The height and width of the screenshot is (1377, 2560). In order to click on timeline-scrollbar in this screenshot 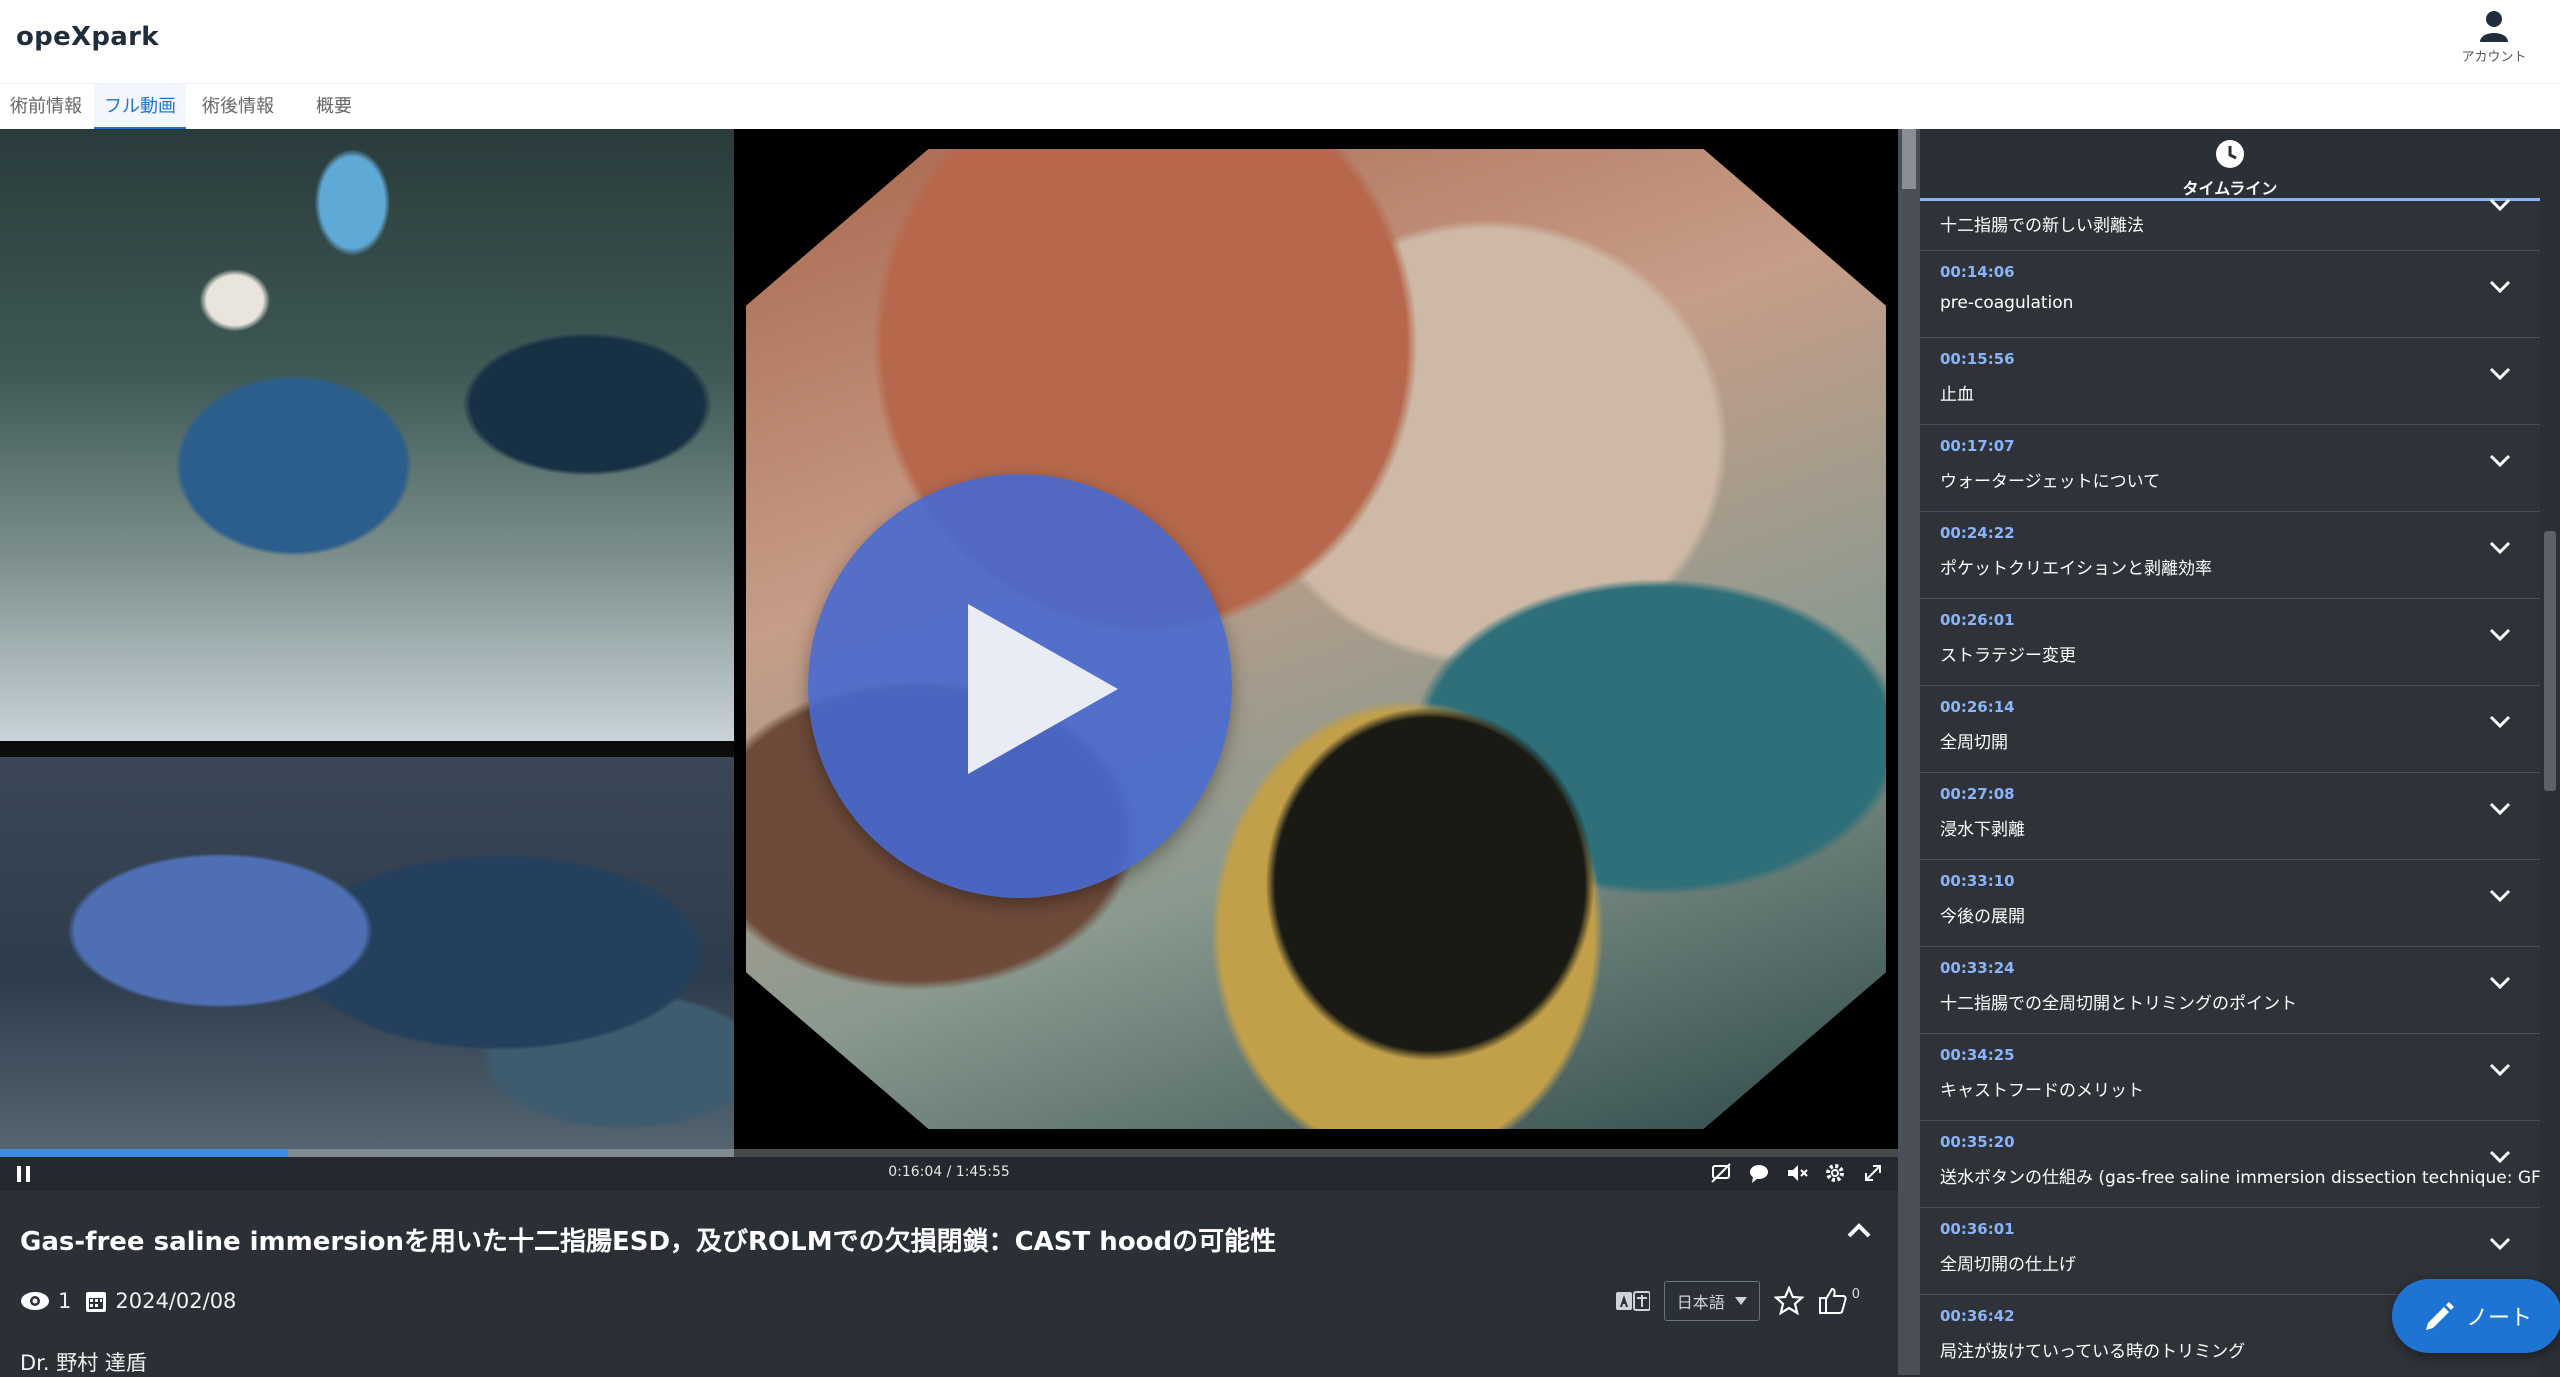, I will do `click(2550, 788)`.